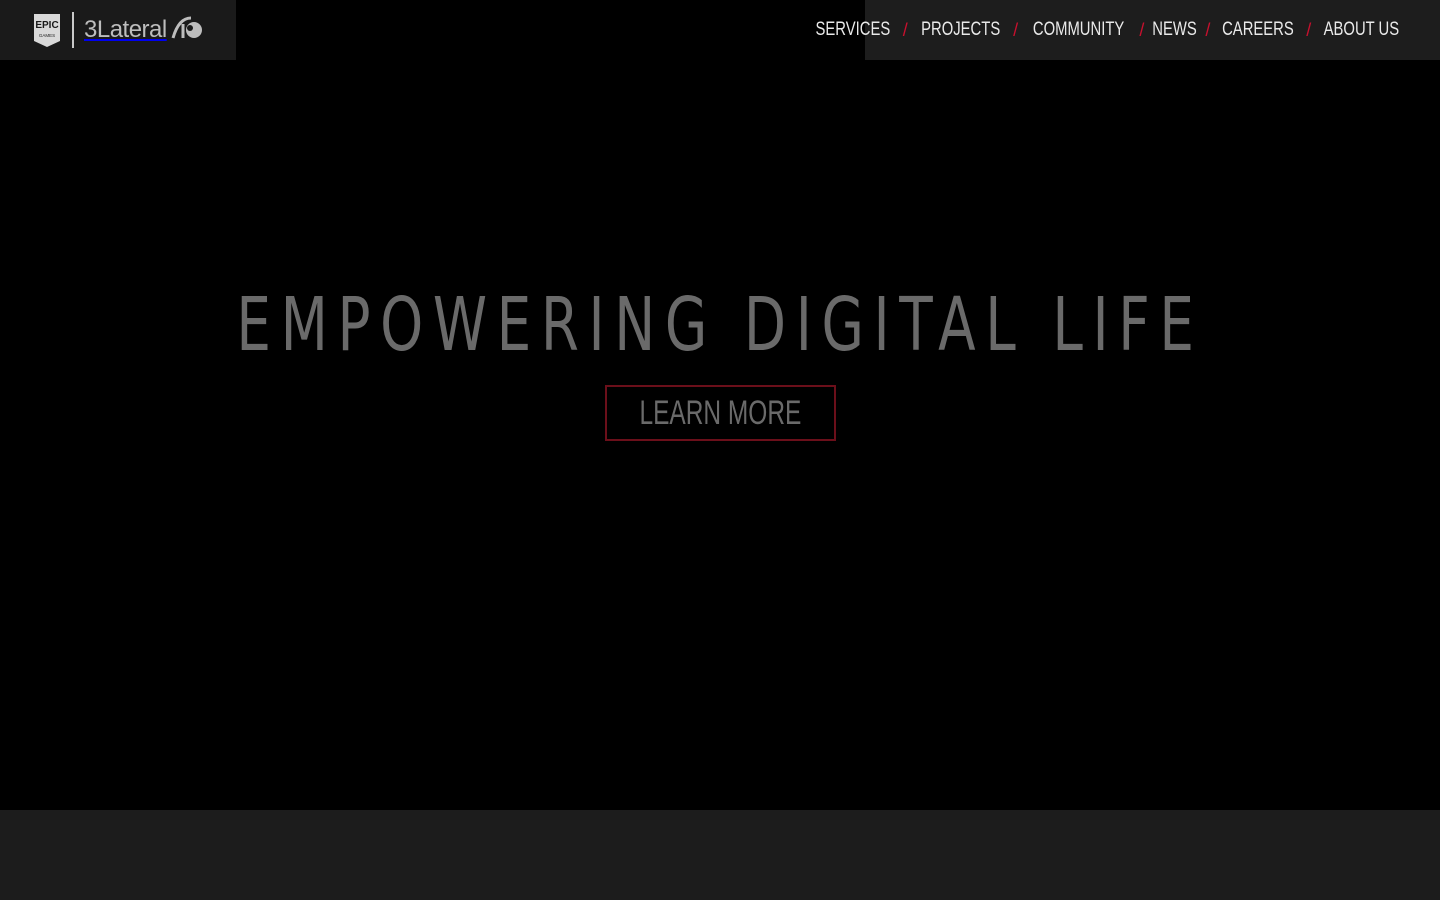 The height and width of the screenshot is (900, 1440). What do you see at coordinates (960, 30) in the screenshot?
I see `nav-item-projects: PROJECTS` at bounding box center [960, 30].